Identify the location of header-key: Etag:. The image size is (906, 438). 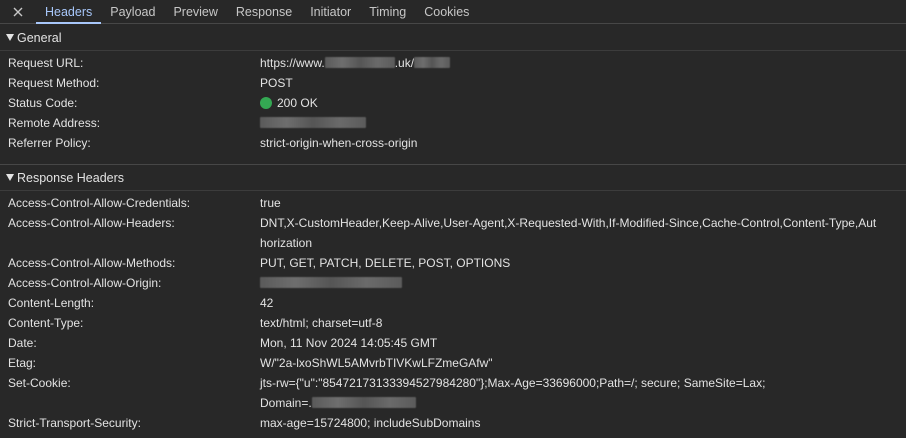
(22, 363).